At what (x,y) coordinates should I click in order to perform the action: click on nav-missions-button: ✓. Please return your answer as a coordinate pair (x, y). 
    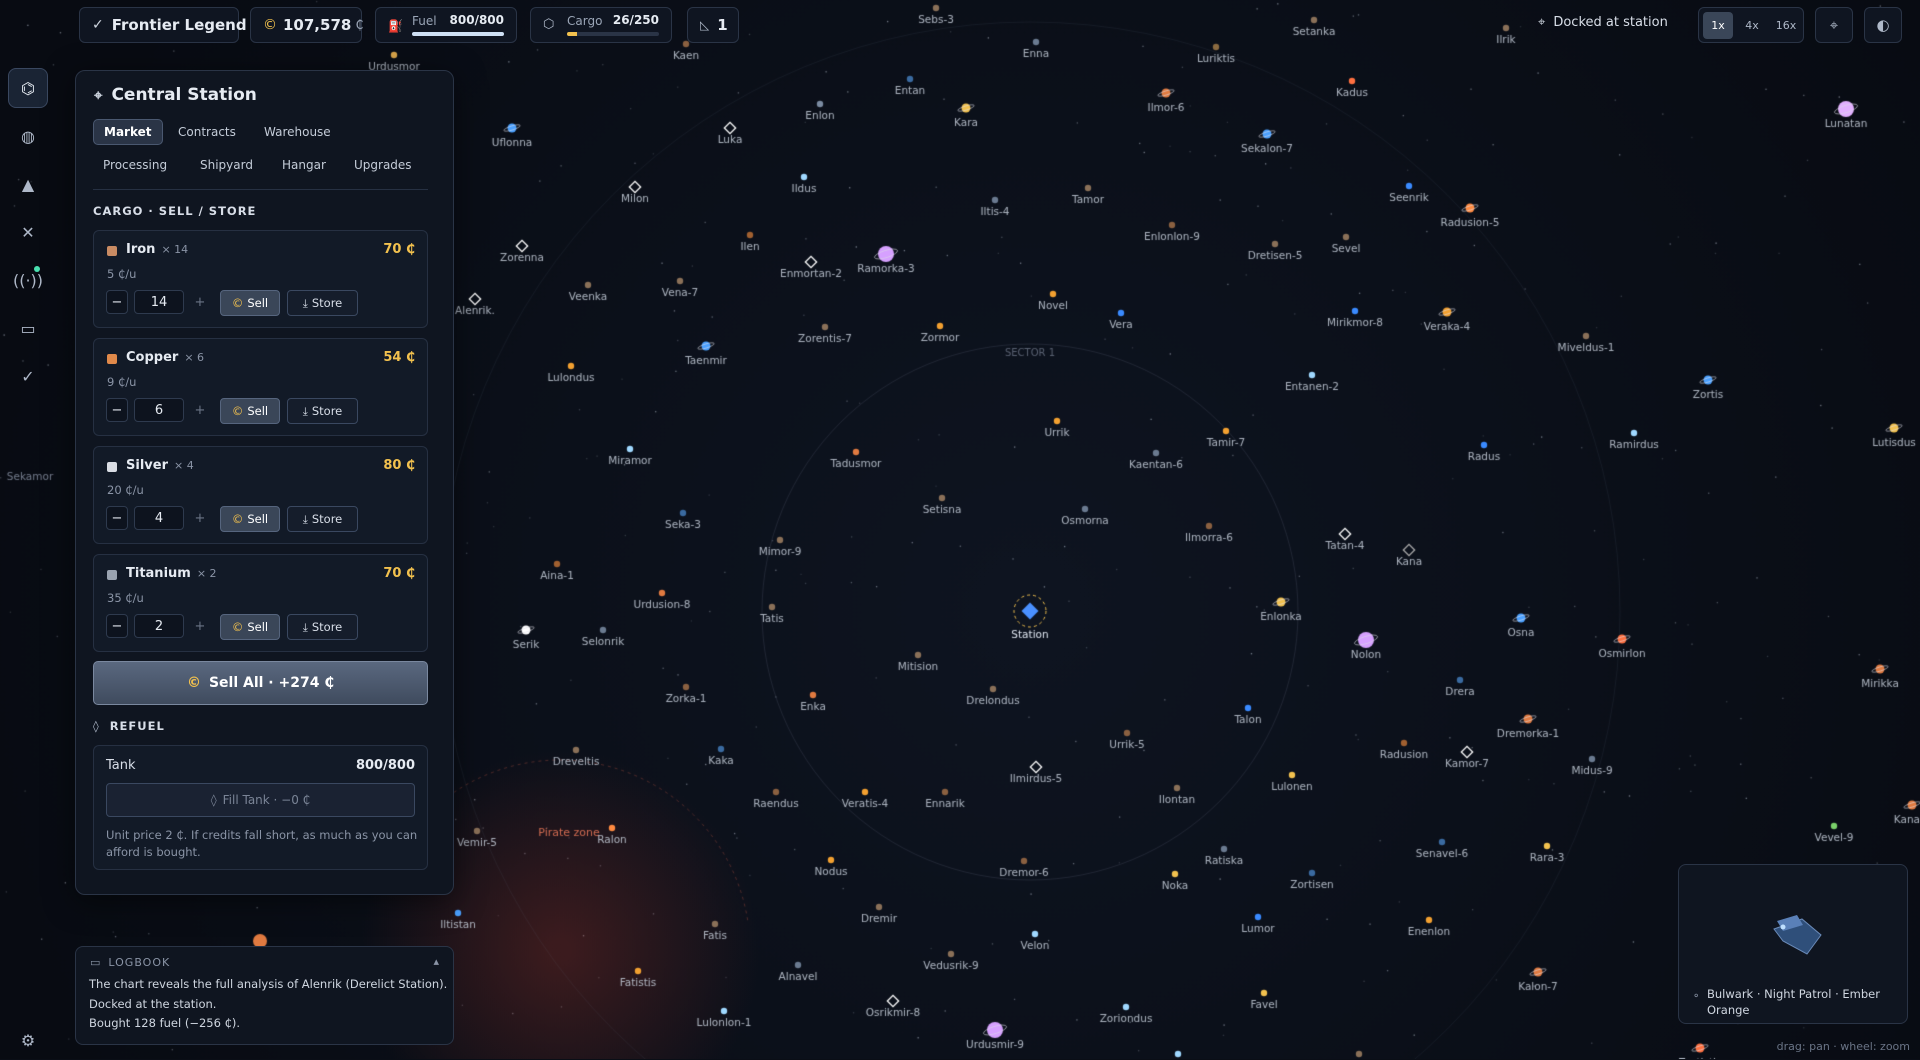
    Looking at the image, I should click on (28, 376).